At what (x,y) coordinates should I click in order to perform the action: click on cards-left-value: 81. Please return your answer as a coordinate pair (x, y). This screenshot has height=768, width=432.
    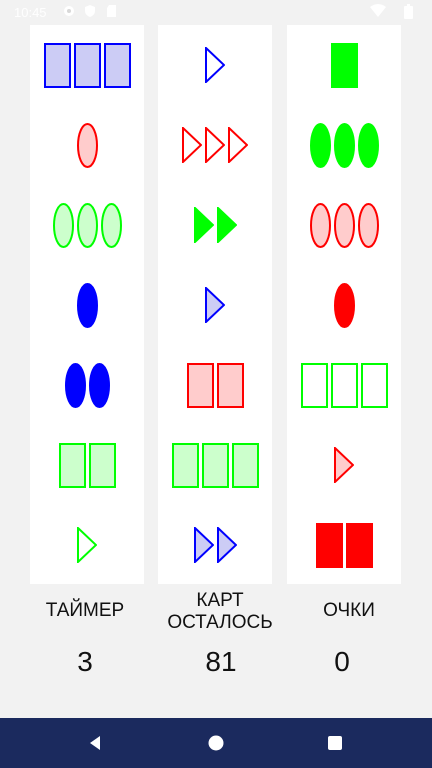
    Looking at the image, I should click on (221, 661).